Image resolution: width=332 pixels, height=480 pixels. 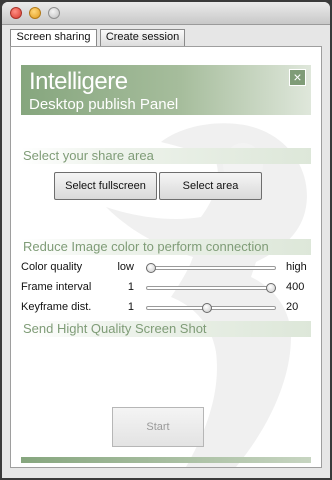 What do you see at coordinates (56, 307) in the screenshot?
I see `keyframe-dist-label: Keyframe dist.` at bounding box center [56, 307].